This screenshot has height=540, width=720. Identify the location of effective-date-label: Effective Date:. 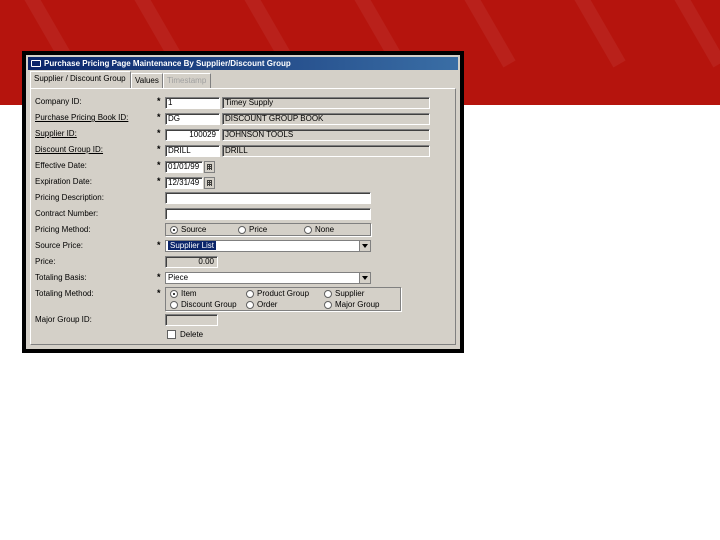
(61, 165).